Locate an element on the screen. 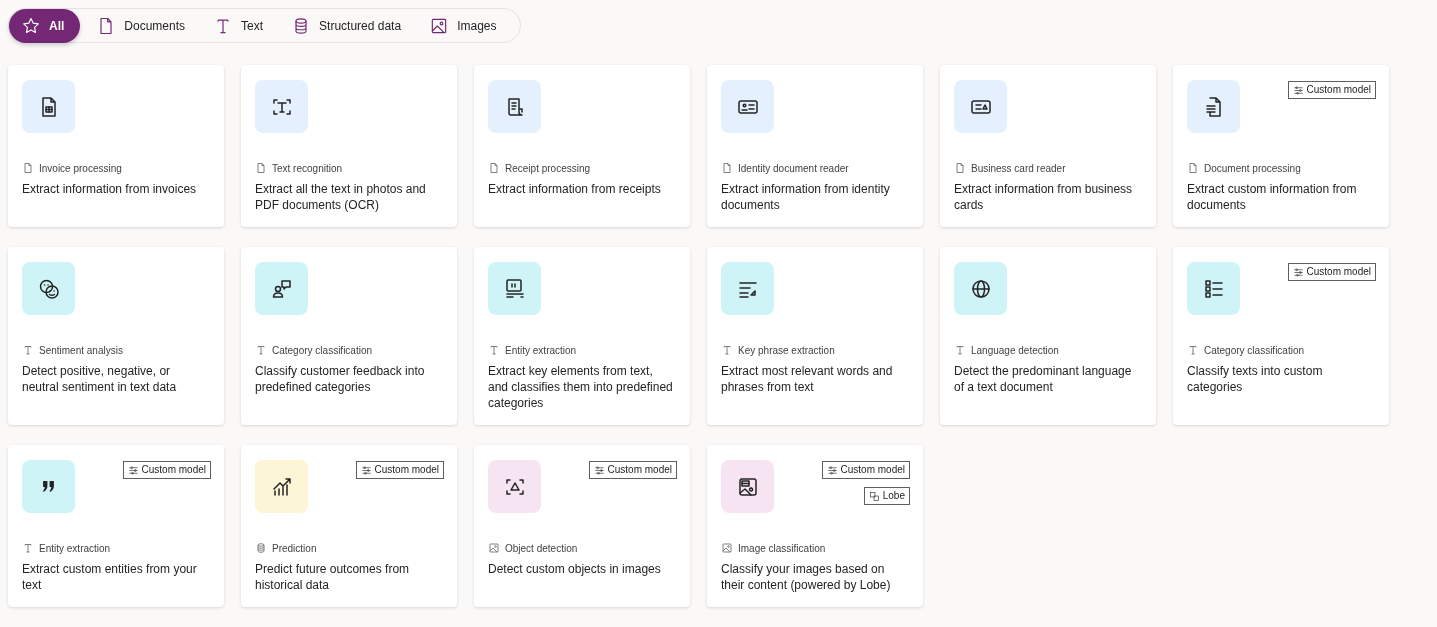  card-title: Detect custom objects in images is located at coordinates (575, 569).